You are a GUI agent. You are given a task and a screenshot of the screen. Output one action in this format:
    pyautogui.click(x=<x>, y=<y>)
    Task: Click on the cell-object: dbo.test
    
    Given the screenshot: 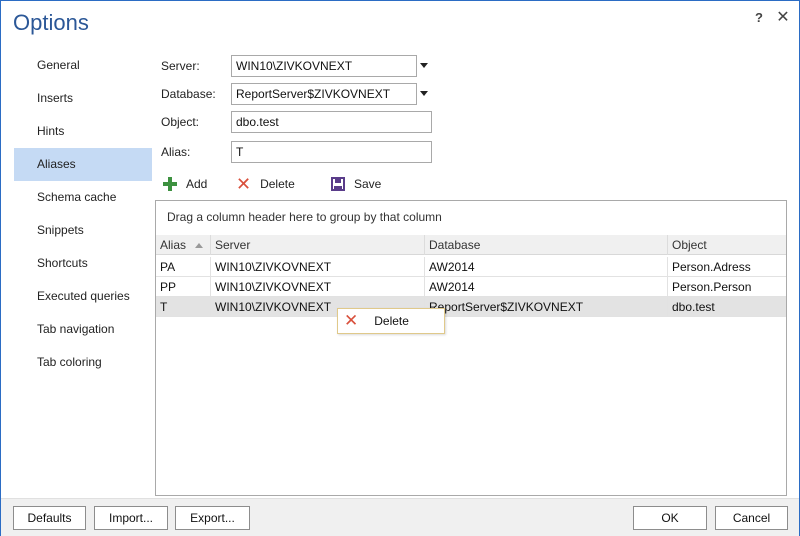 What is the action you would take?
    pyautogui.click(x=693, y=307)
    